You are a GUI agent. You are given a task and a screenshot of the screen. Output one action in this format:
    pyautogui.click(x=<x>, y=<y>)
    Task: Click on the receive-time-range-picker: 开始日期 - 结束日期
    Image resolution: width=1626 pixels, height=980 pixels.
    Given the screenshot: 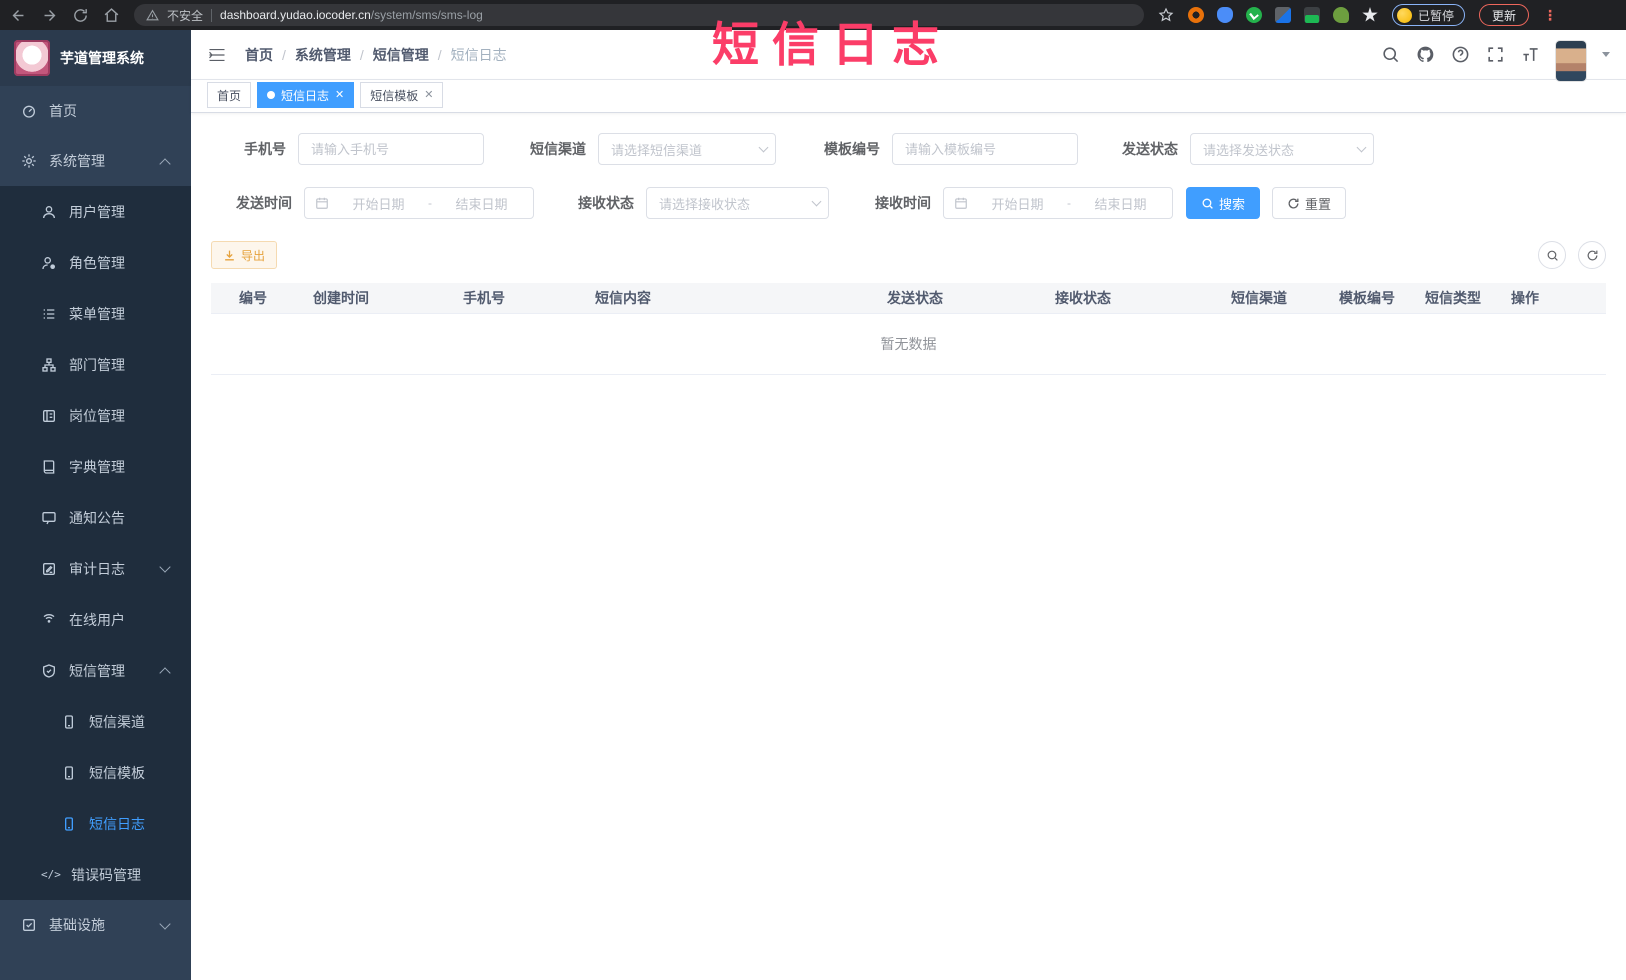 What is the action you would take?
    pyautogui.click(x=1058, y=203)
    